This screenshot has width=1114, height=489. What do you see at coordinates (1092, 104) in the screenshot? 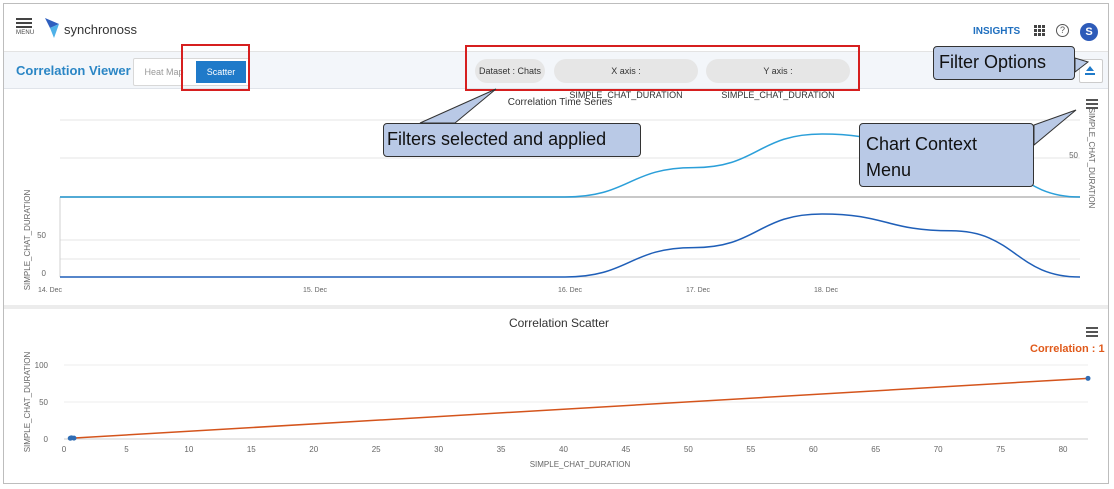
I see `chart-context-menu-icon` at bounding box center [1092, 104].